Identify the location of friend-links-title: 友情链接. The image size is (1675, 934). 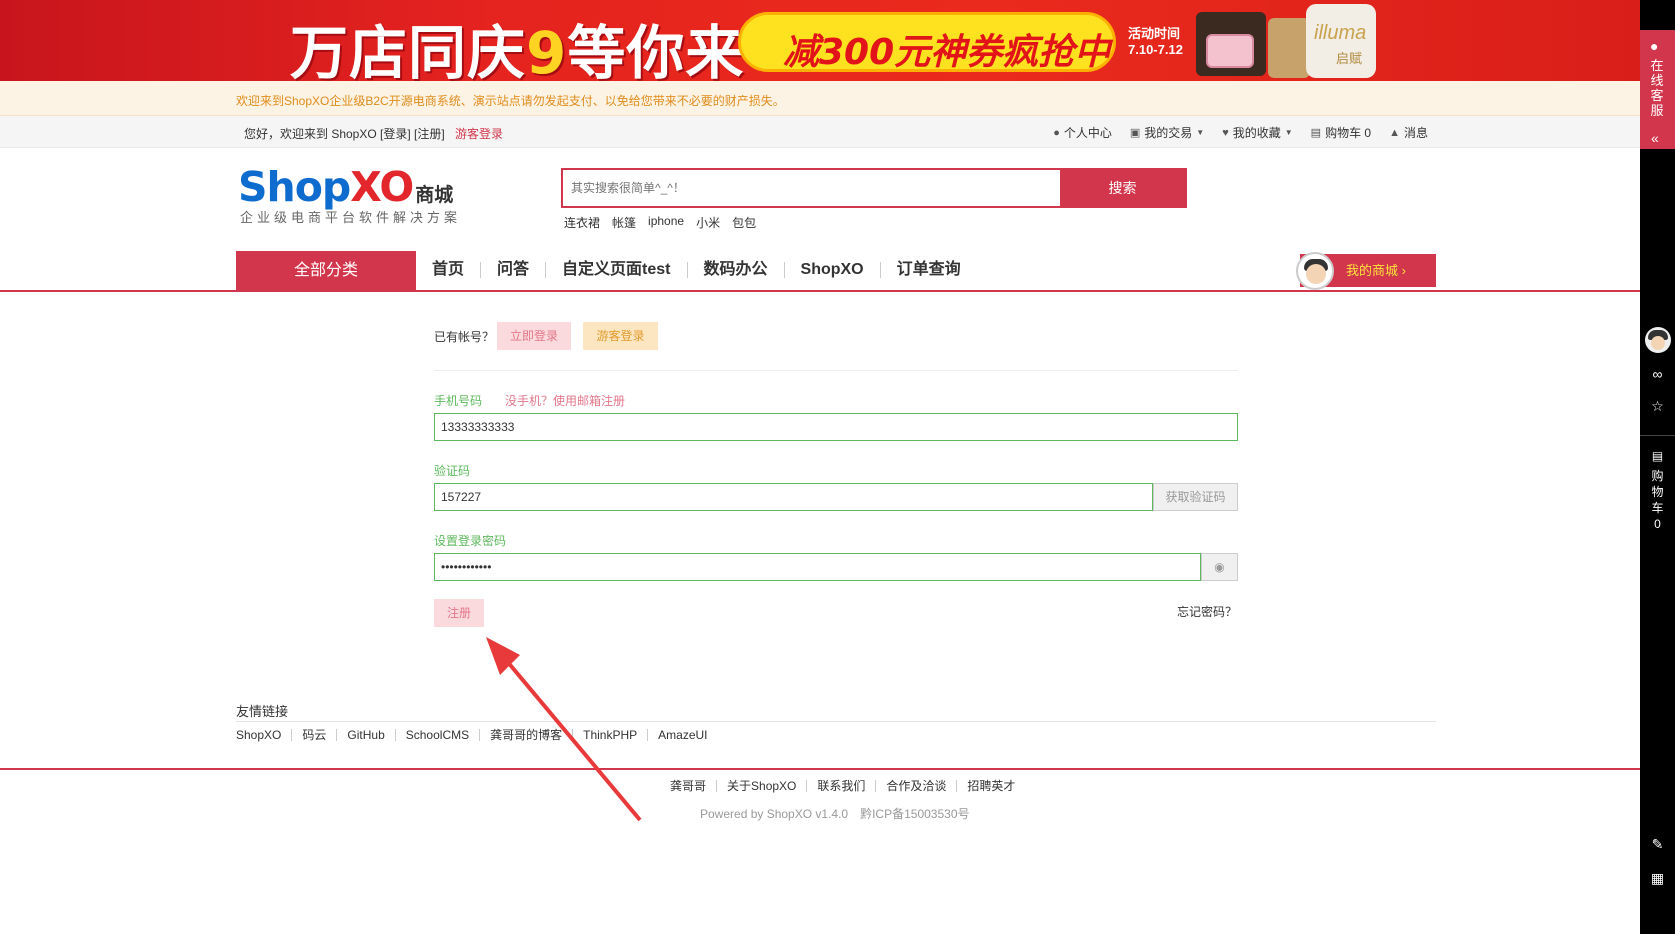
(262, 711).